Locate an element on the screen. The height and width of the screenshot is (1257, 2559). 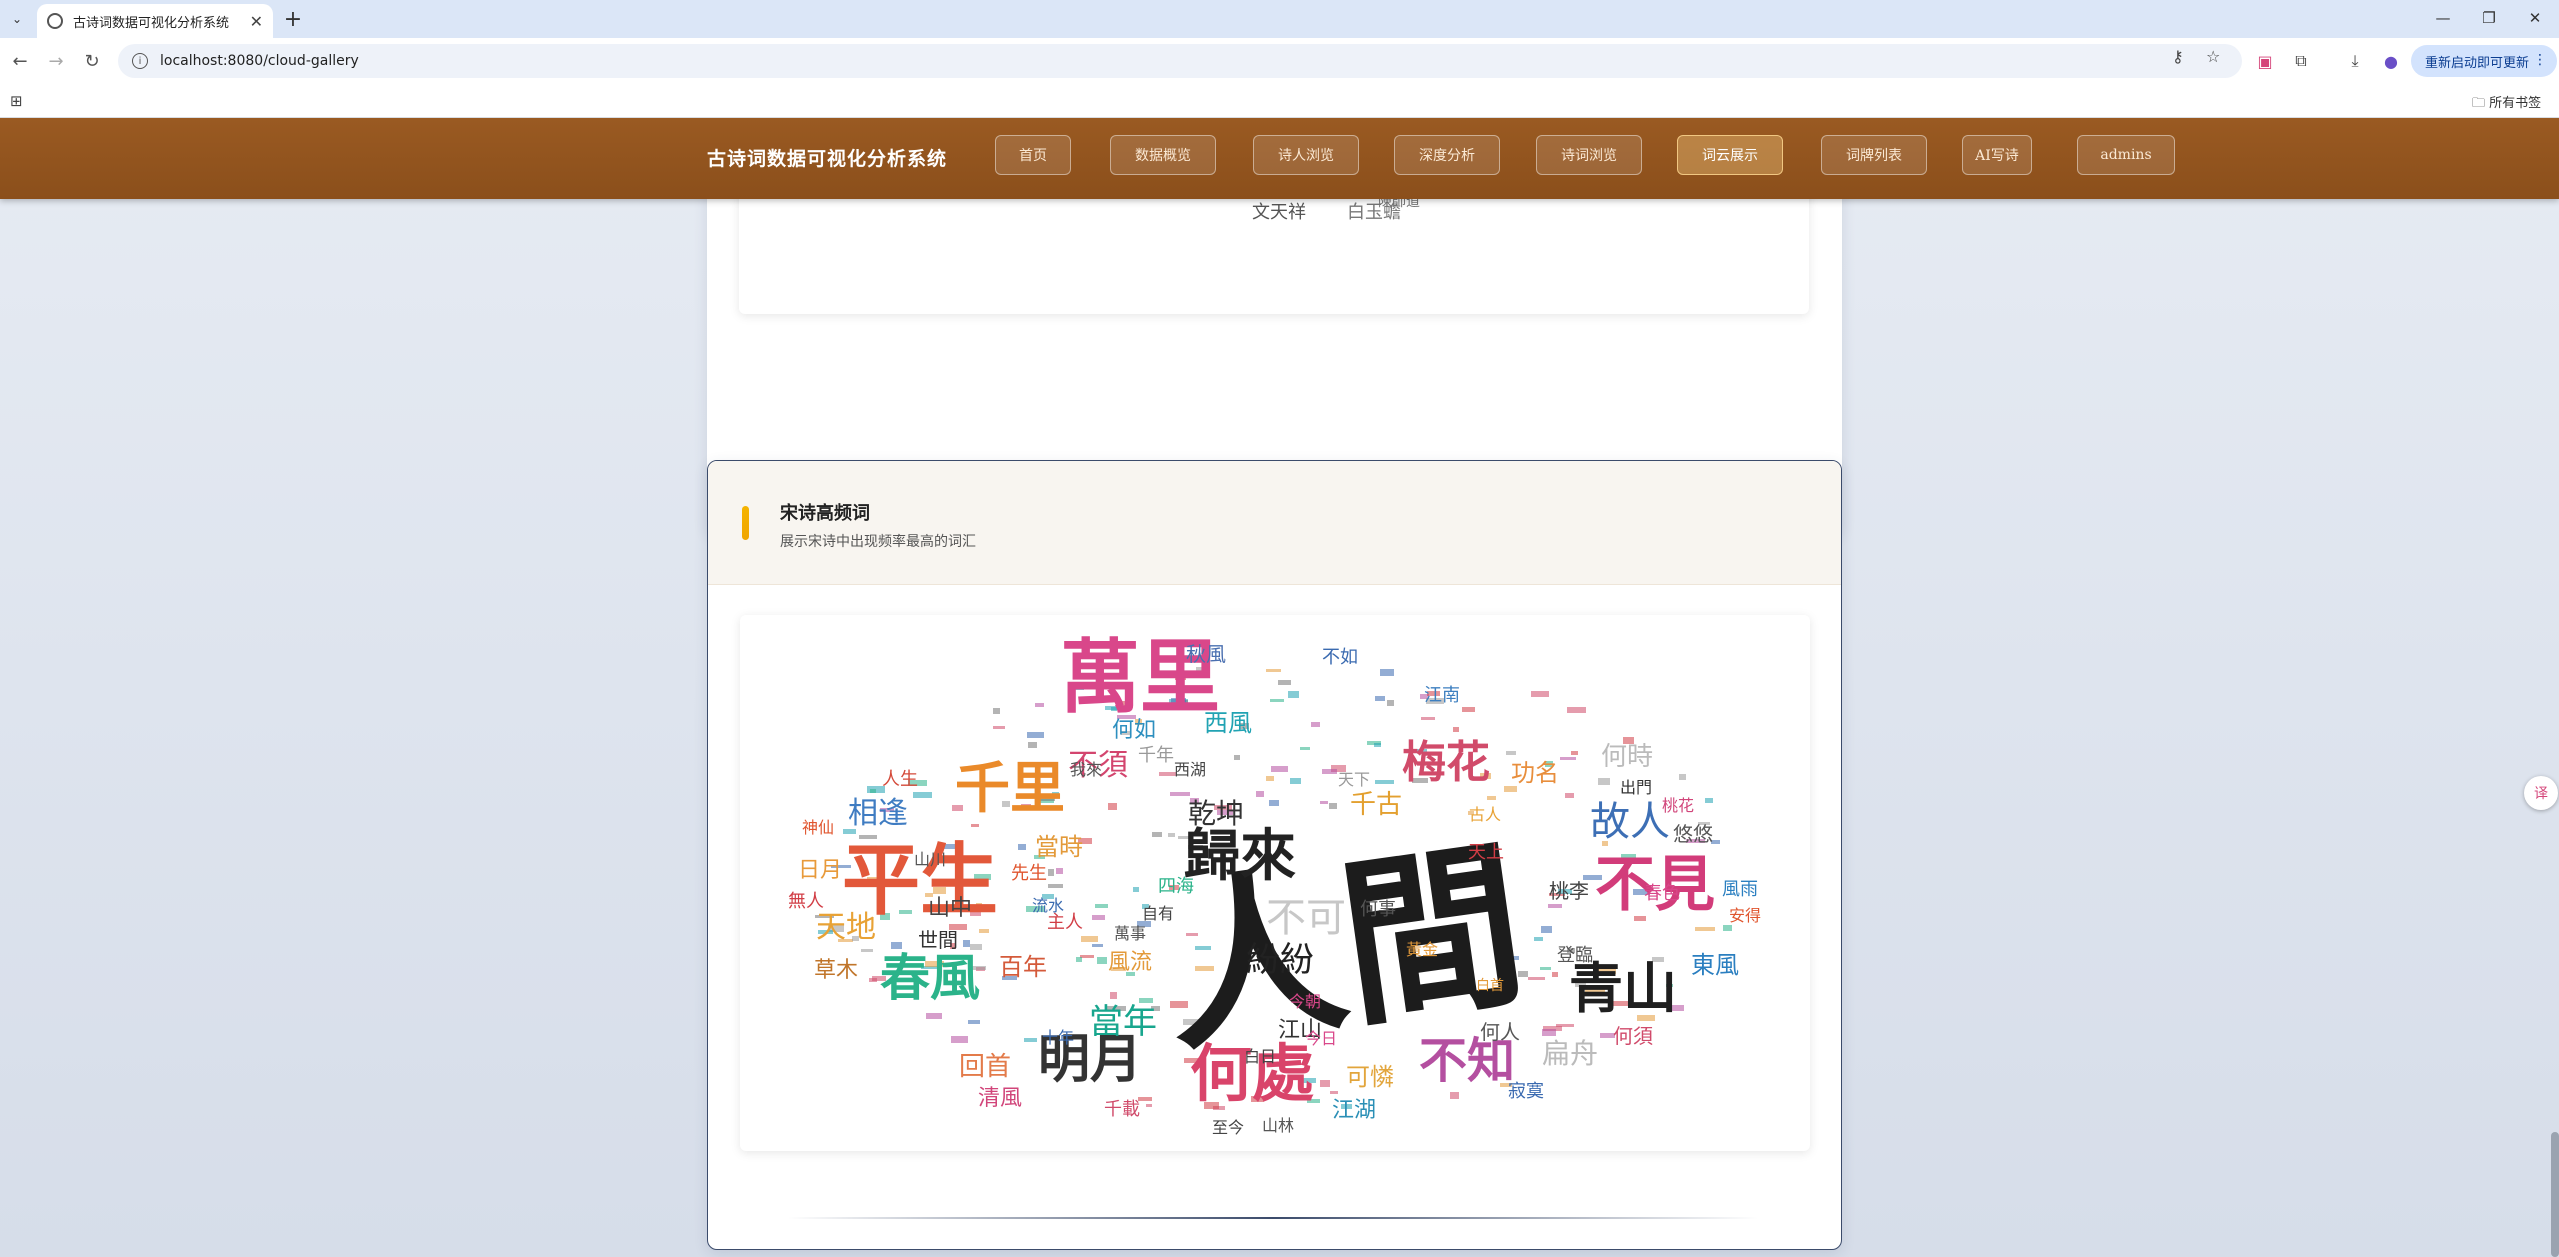
song-word: 白日 is located at coordinates (1260, 1056).